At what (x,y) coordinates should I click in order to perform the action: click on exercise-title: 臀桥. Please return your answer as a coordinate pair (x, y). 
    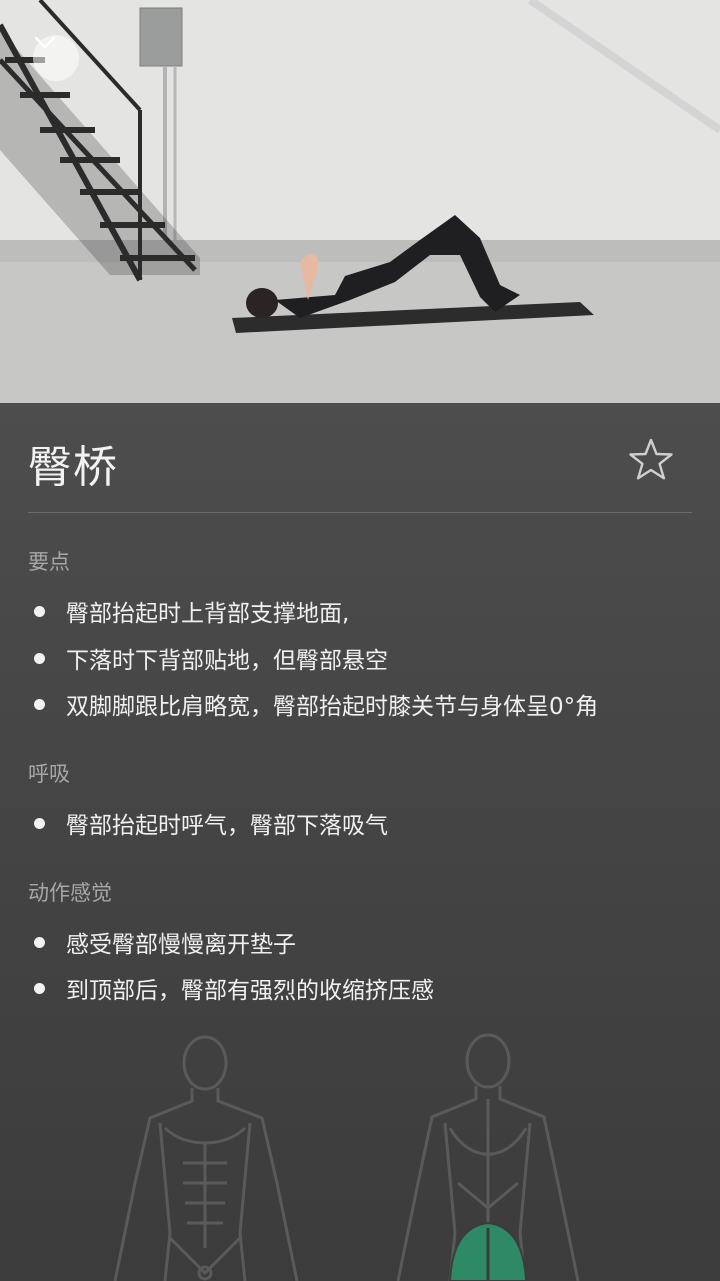
    Looking at the image, I should click on (73, 467).